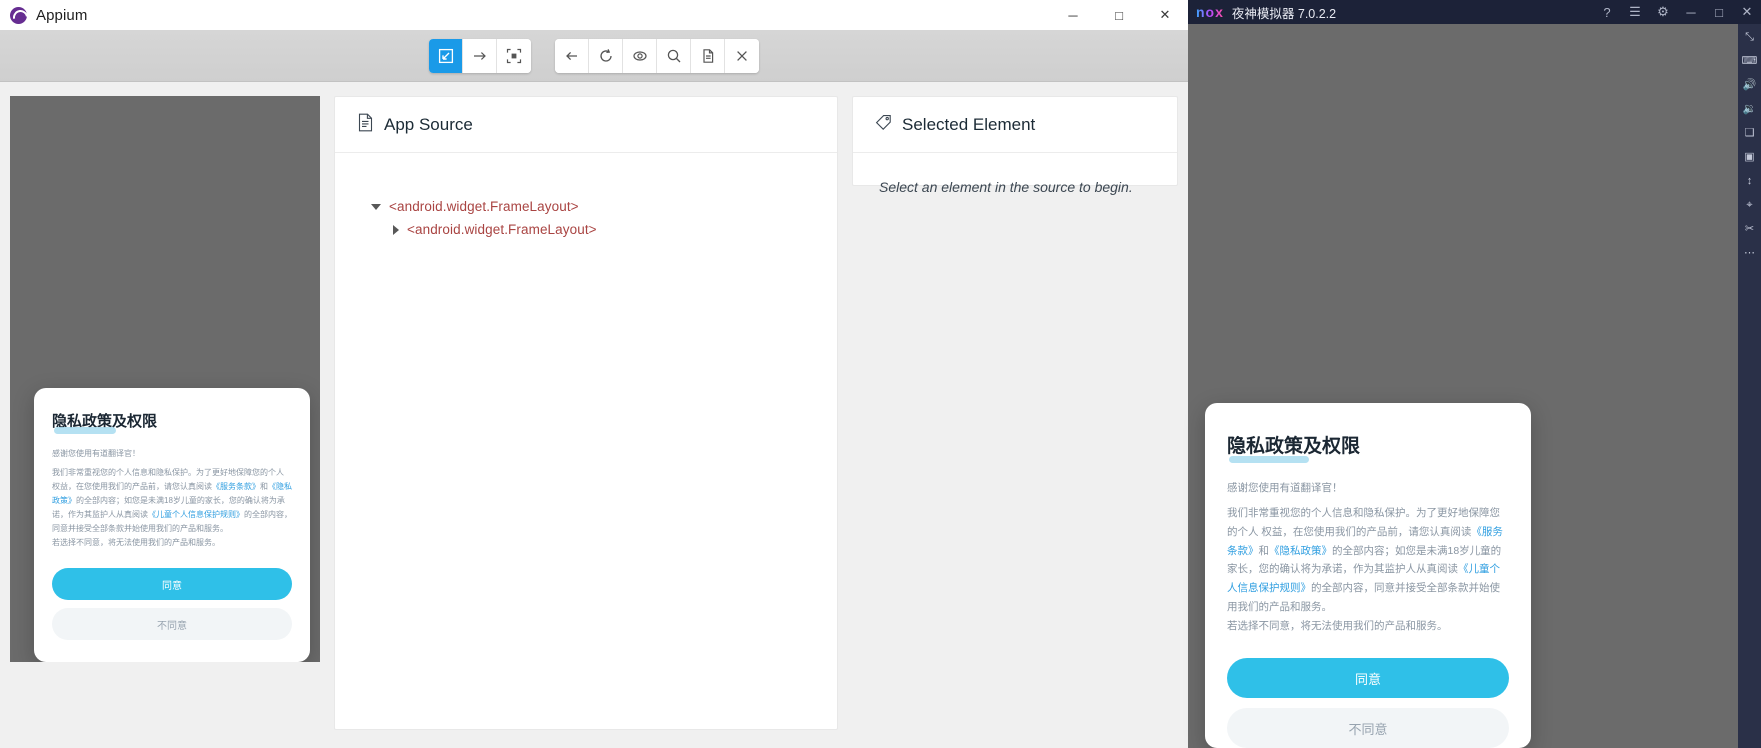  I want to click on appium-titlebar: Appium ─ □ ✕, so click(594, 15).